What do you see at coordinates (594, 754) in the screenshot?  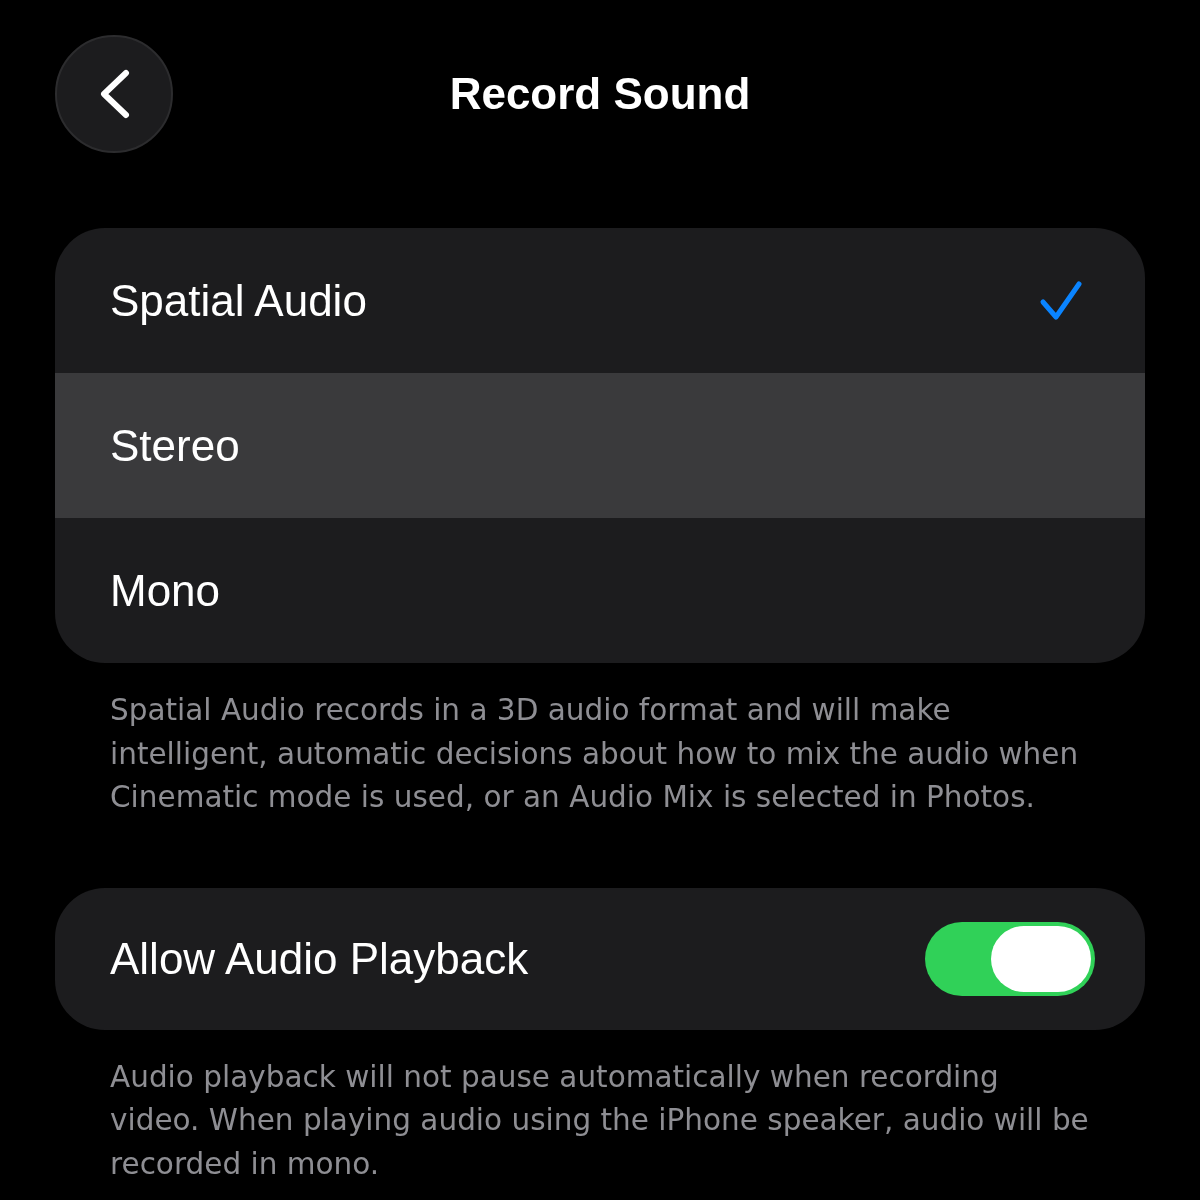 I see `options-description: Spatial Audio records in a 3D audio format and will make intelligent, automatic decisions about how to mix the audio when Cinematic mode is used, or an Audio Mix is selected in Photos.` at bounding box center [594, 754].